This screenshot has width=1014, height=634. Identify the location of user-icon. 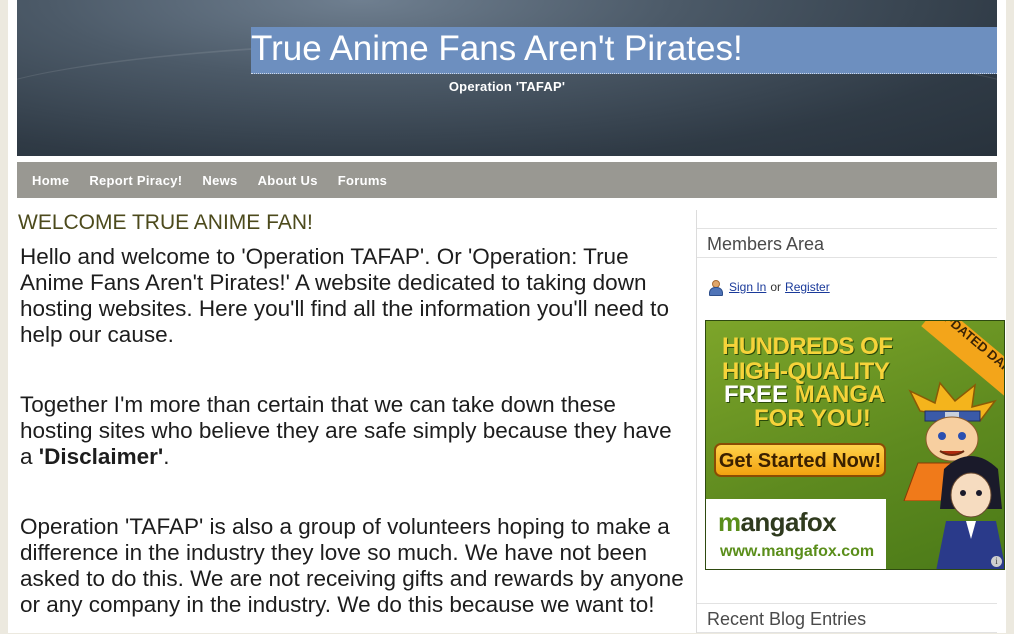
(715, 288).